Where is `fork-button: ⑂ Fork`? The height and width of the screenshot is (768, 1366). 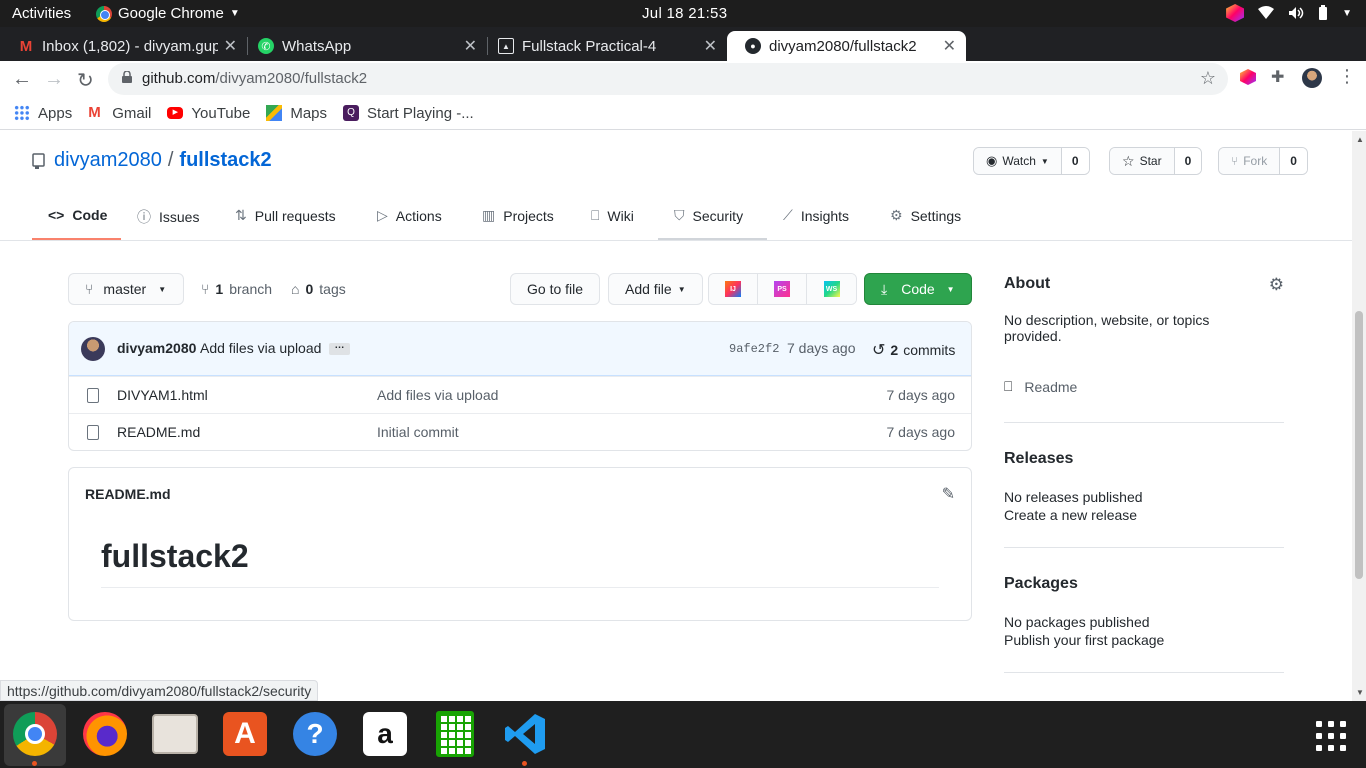 fork-button: ⑂ Fork is located at coordinates (1250, 161).